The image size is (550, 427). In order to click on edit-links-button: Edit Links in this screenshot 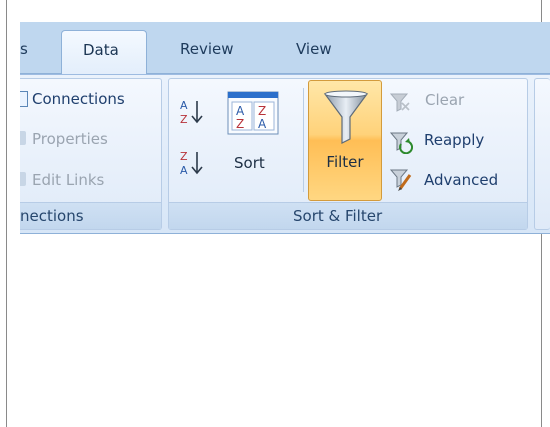, I will do `click(68, 180)`.